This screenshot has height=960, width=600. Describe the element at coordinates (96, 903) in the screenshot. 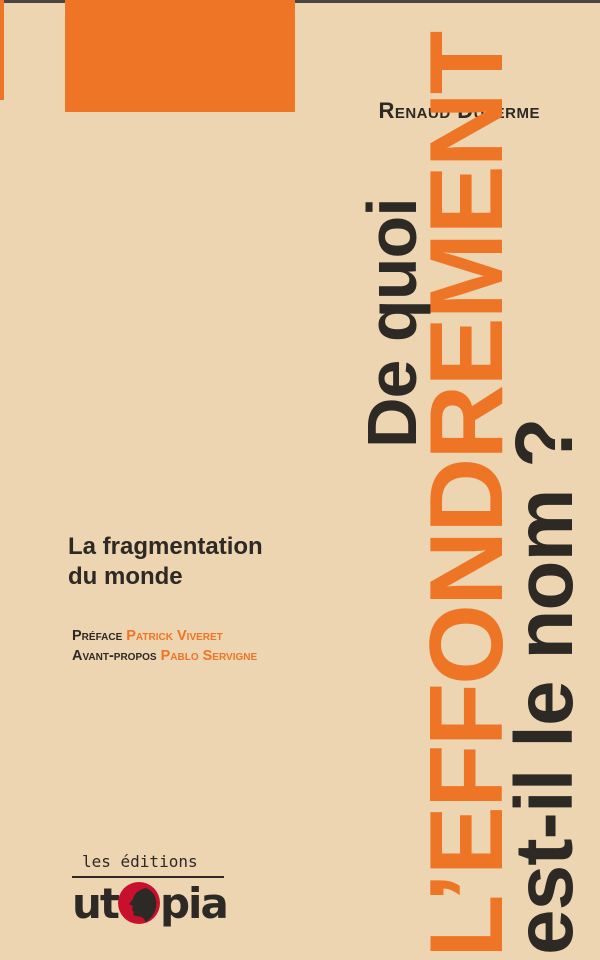

I see `publisher-logo-left: ut` at that location.